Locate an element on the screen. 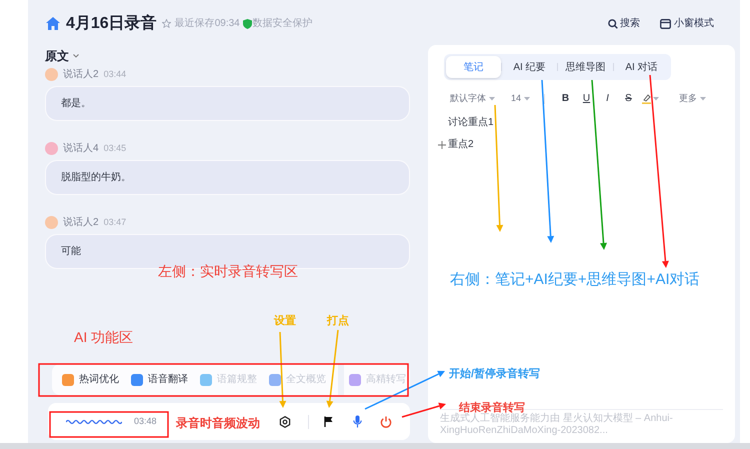  timestamp: 03:47 is located at coordinates (115, 222).